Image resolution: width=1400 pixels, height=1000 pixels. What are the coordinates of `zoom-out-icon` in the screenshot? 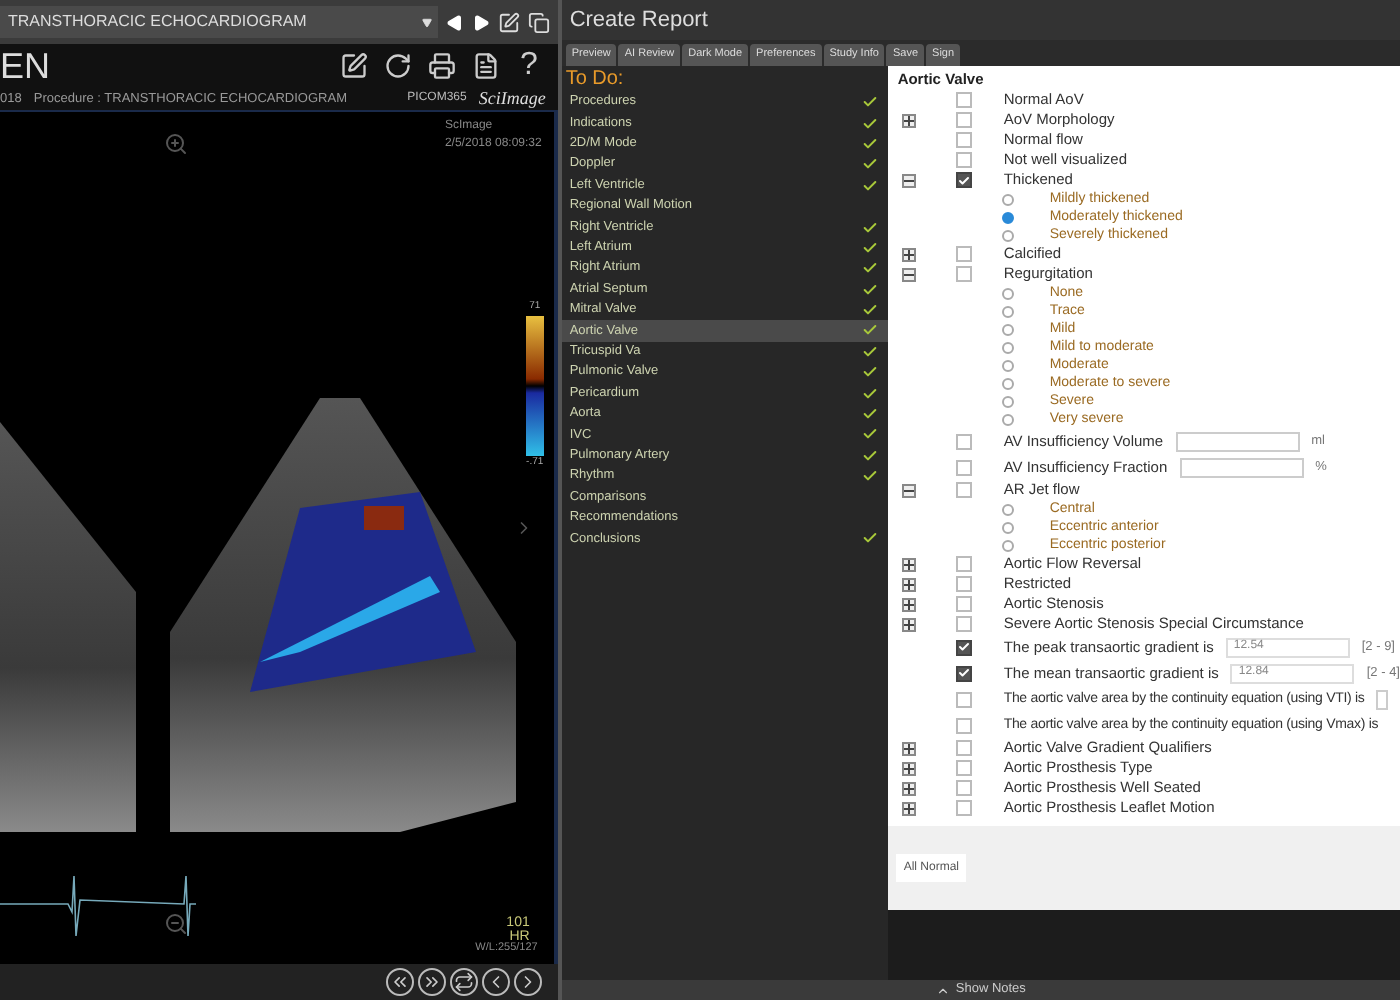 It's located at (176, 924).